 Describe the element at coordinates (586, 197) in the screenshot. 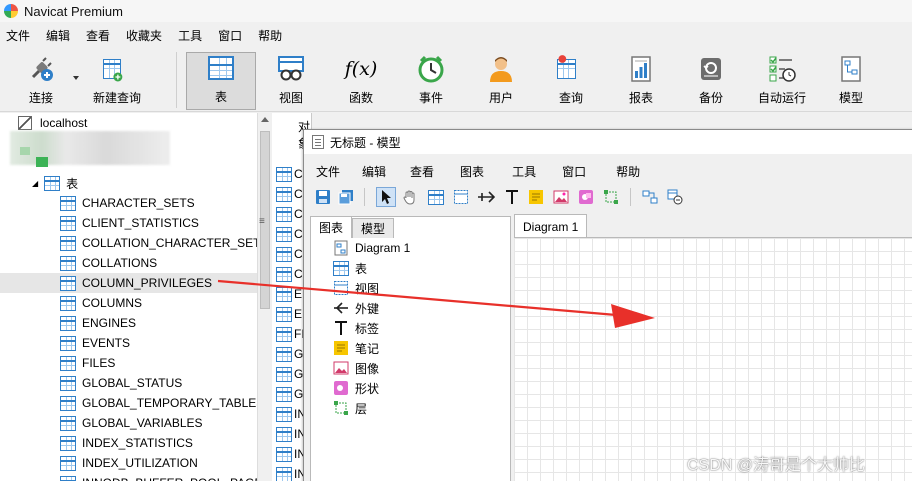

I see `shape-tool-icon` at that location.